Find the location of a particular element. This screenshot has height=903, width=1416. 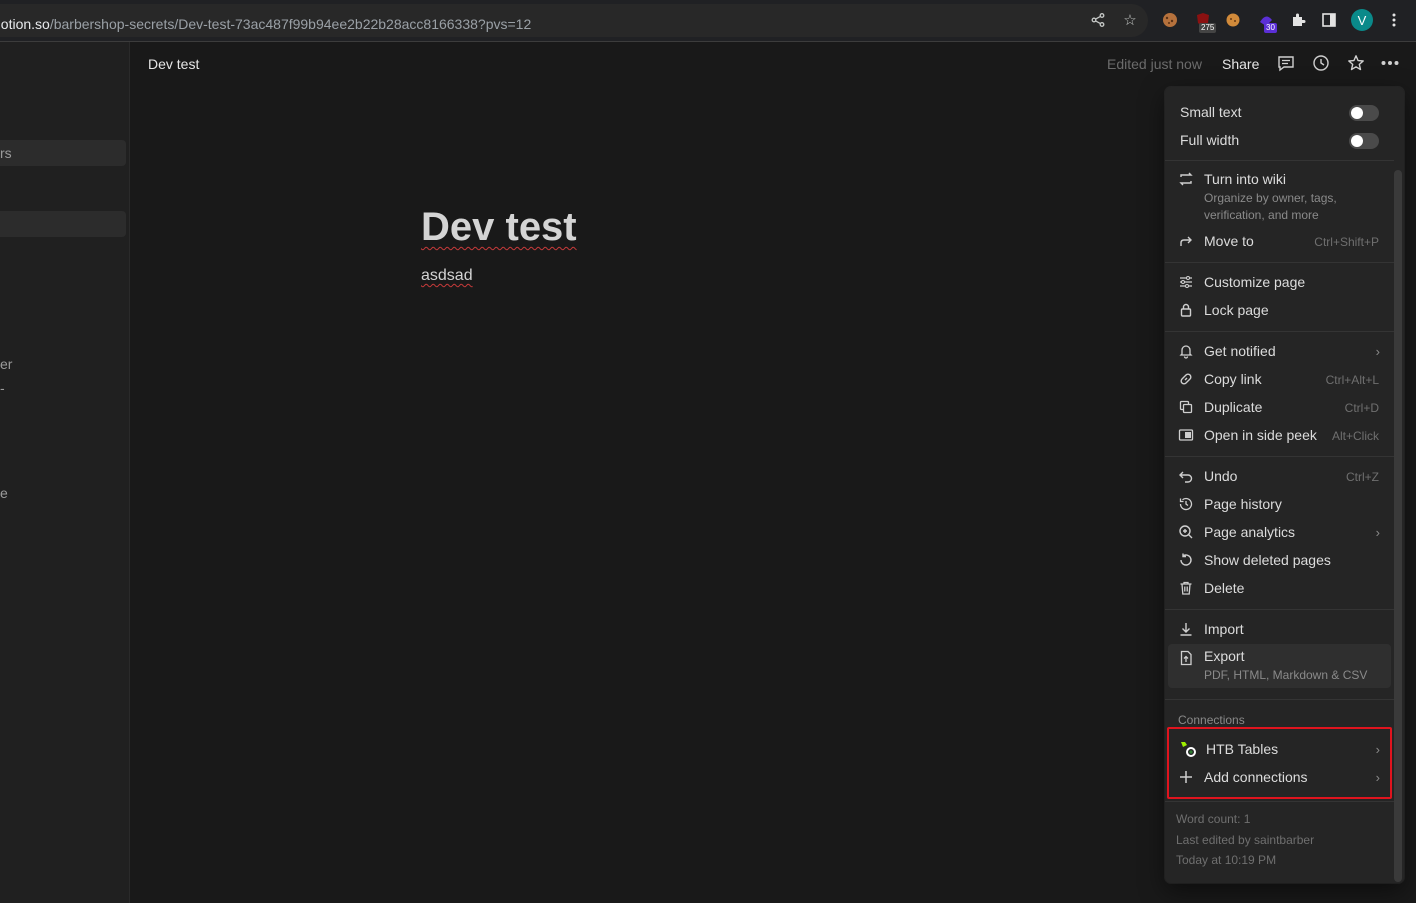

history-clock-icon is located at coordinates (1321, 63).